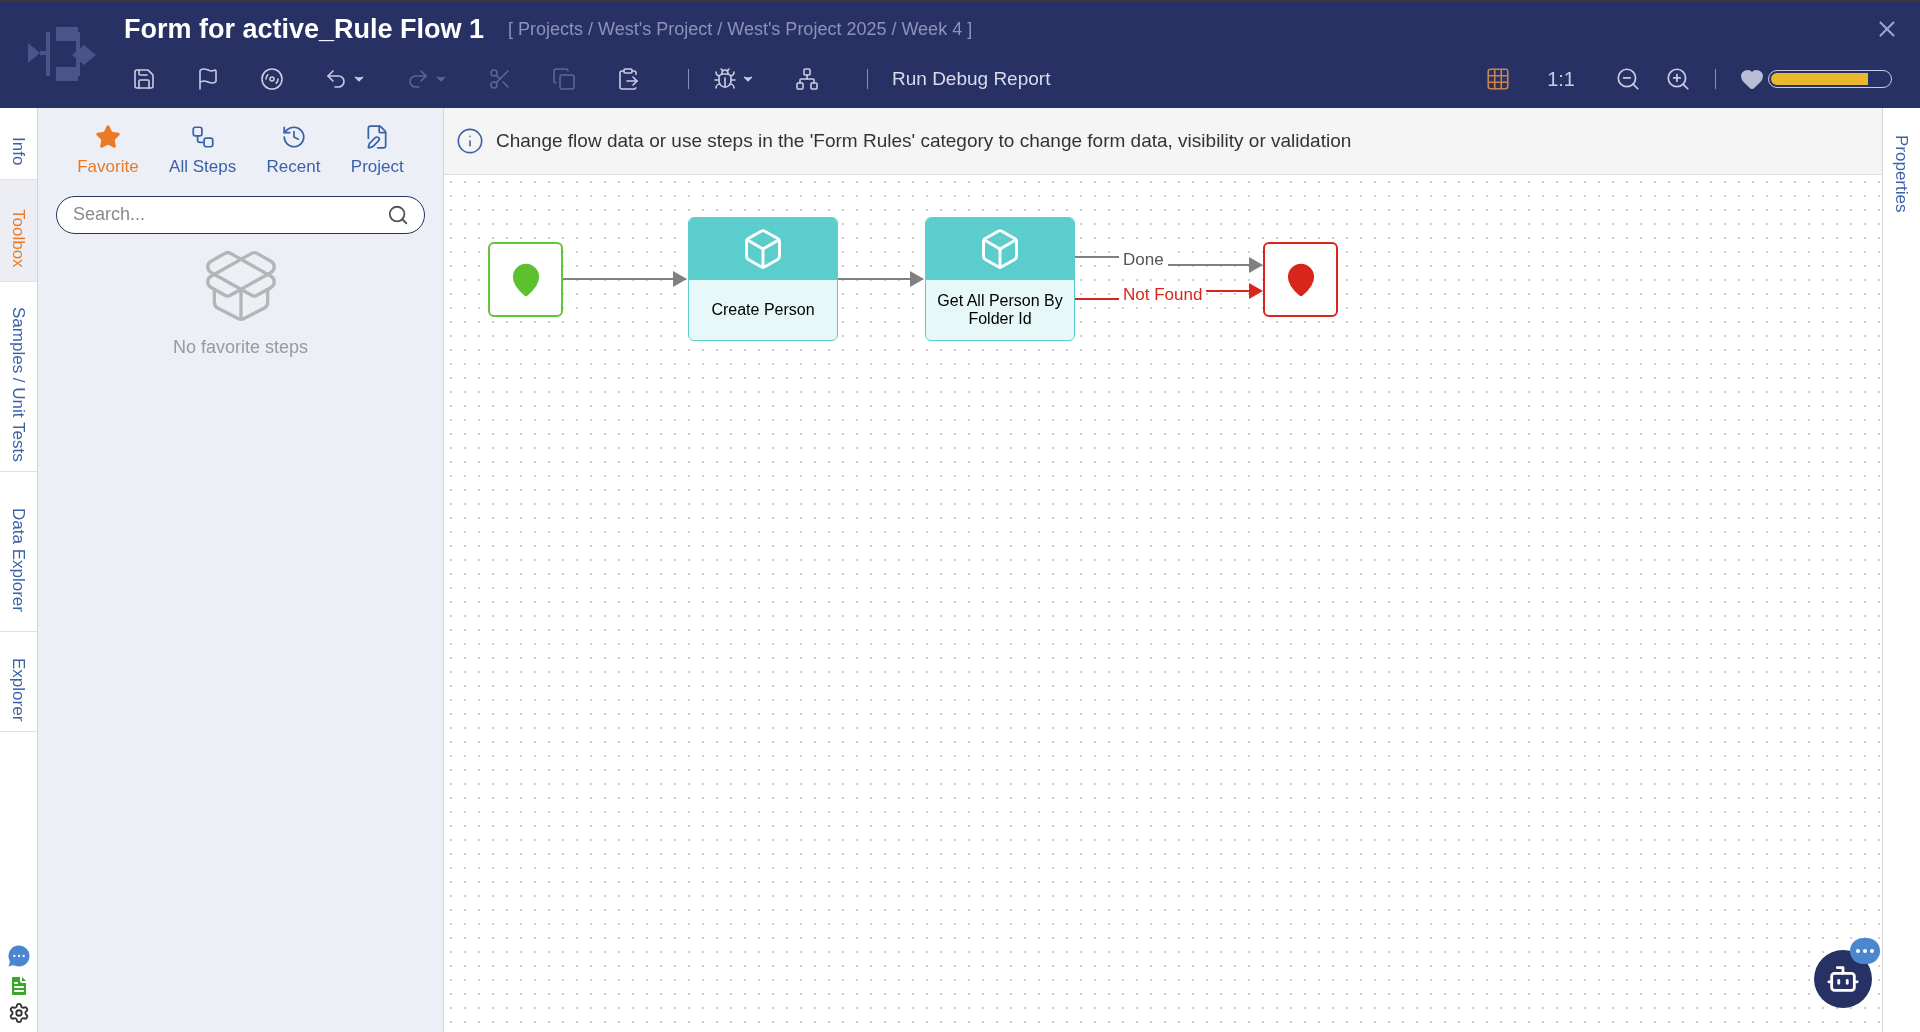 This screenshot has width=1920, height=1032. I want to click on zoom-in-icon, so click(1678, 79).